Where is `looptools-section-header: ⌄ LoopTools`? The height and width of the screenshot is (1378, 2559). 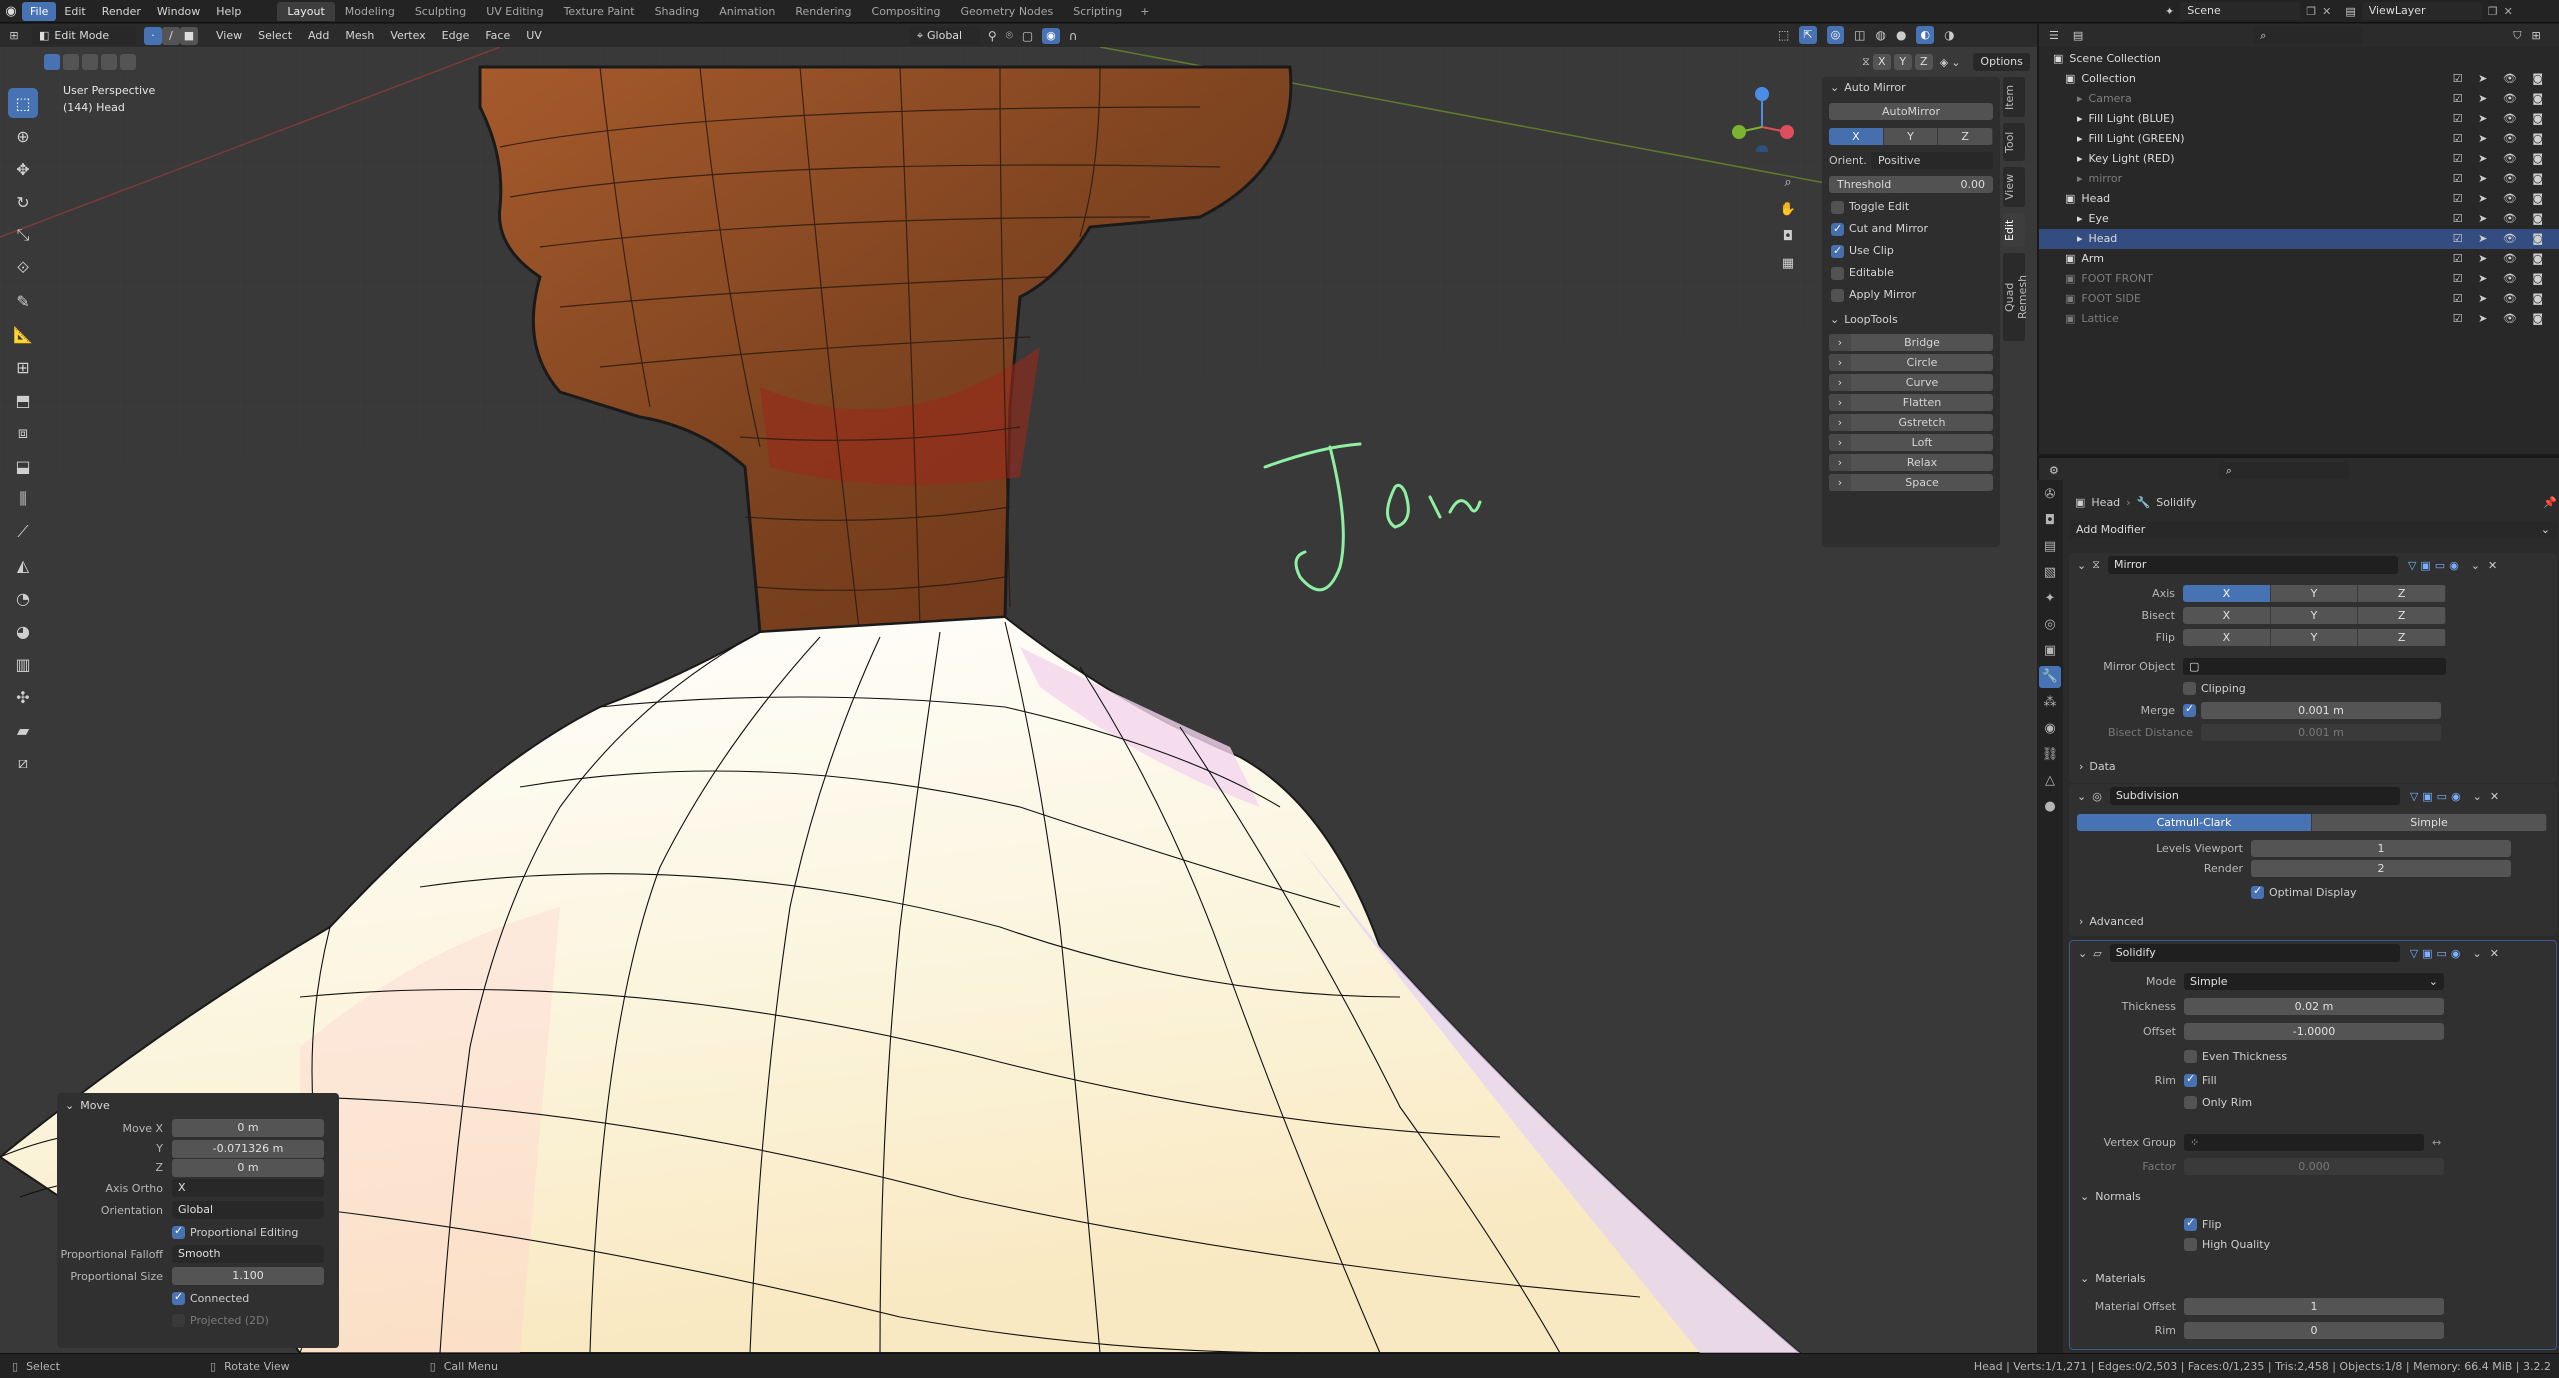
looptools-section-header: ⌄ LoopTools is located at coordinates (1911, 320).